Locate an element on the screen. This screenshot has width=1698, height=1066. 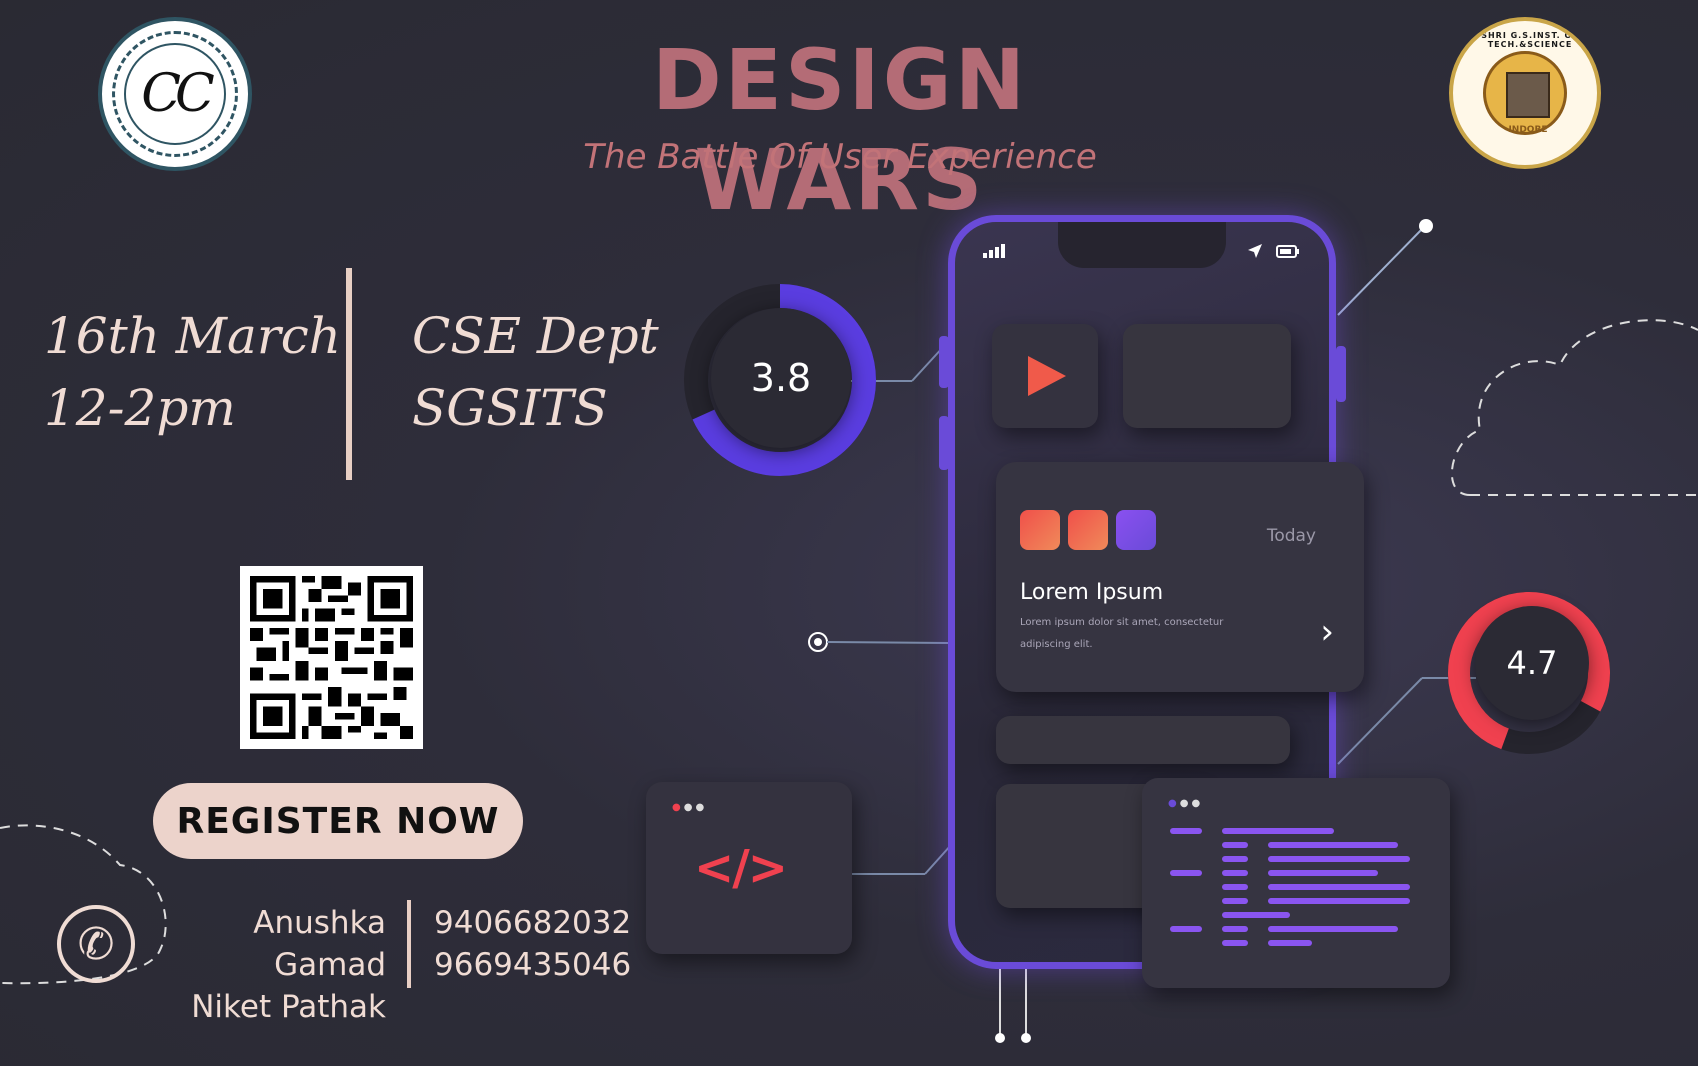
code-icon: </> is located at coordinates (741, 868).